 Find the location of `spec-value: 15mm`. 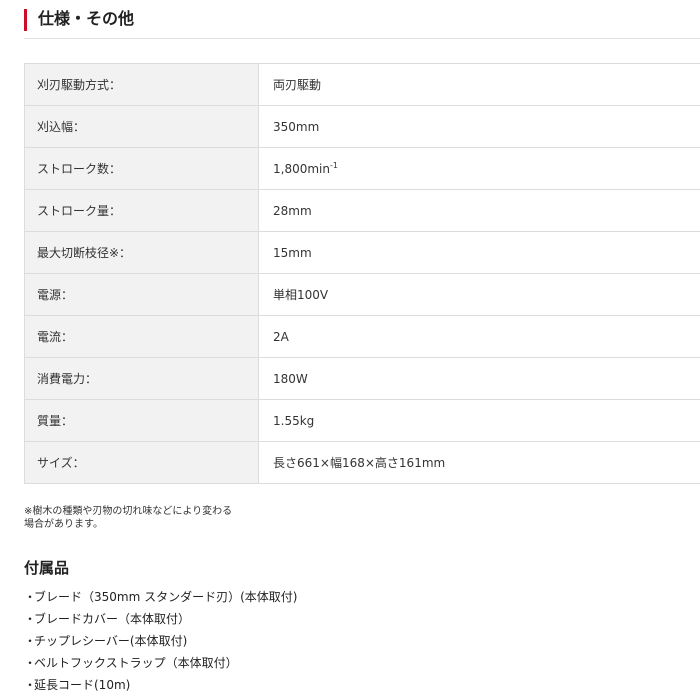

spec-value: 15mm is located at coordinates (479, 252).